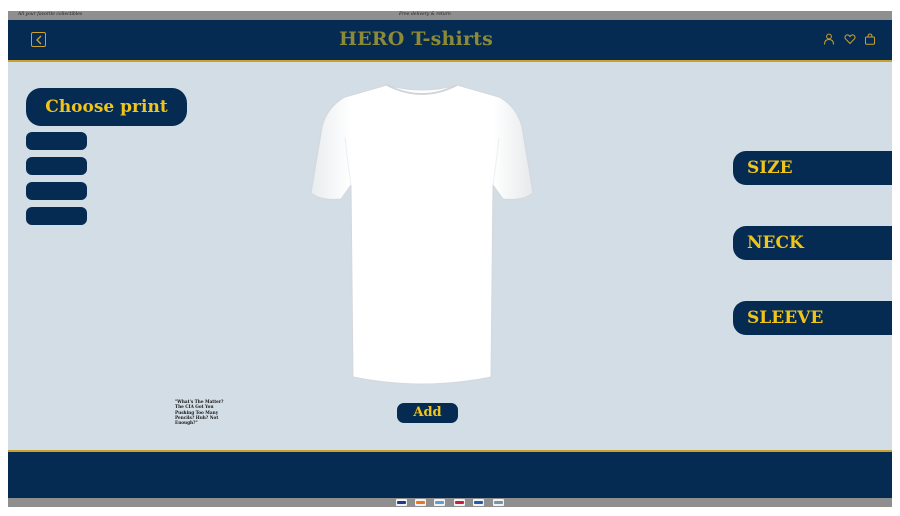 The image size is (900, 516). What do you see at coordinates (420, 502) in the screenshot?
I see `mastercard-icon` at bounding box center [420, 502].